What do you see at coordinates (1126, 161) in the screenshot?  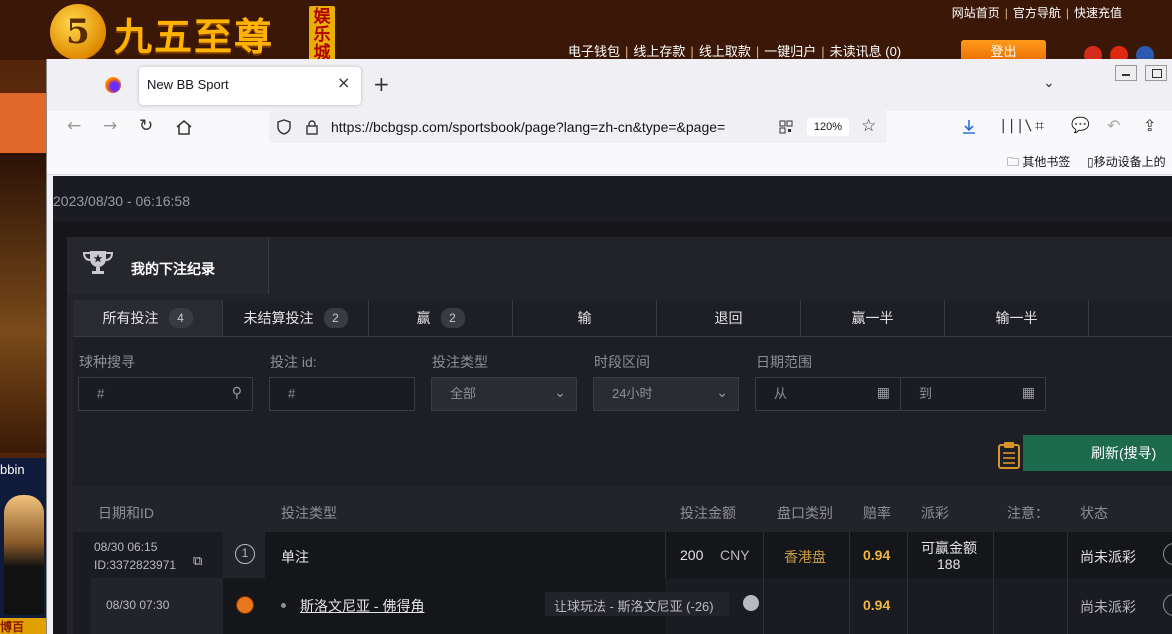 I see `bookmark-mobile-folder: ▯移动设备上的` at bounding box center [1126, 161].